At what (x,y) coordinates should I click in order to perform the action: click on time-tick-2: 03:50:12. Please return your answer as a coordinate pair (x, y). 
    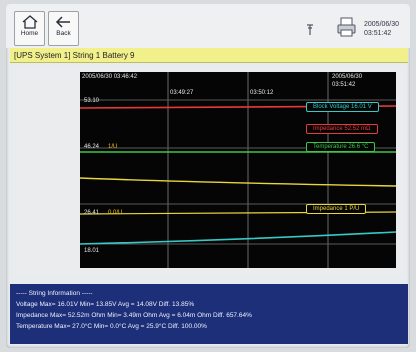
    Looking at the image, I should click on (262, 93).